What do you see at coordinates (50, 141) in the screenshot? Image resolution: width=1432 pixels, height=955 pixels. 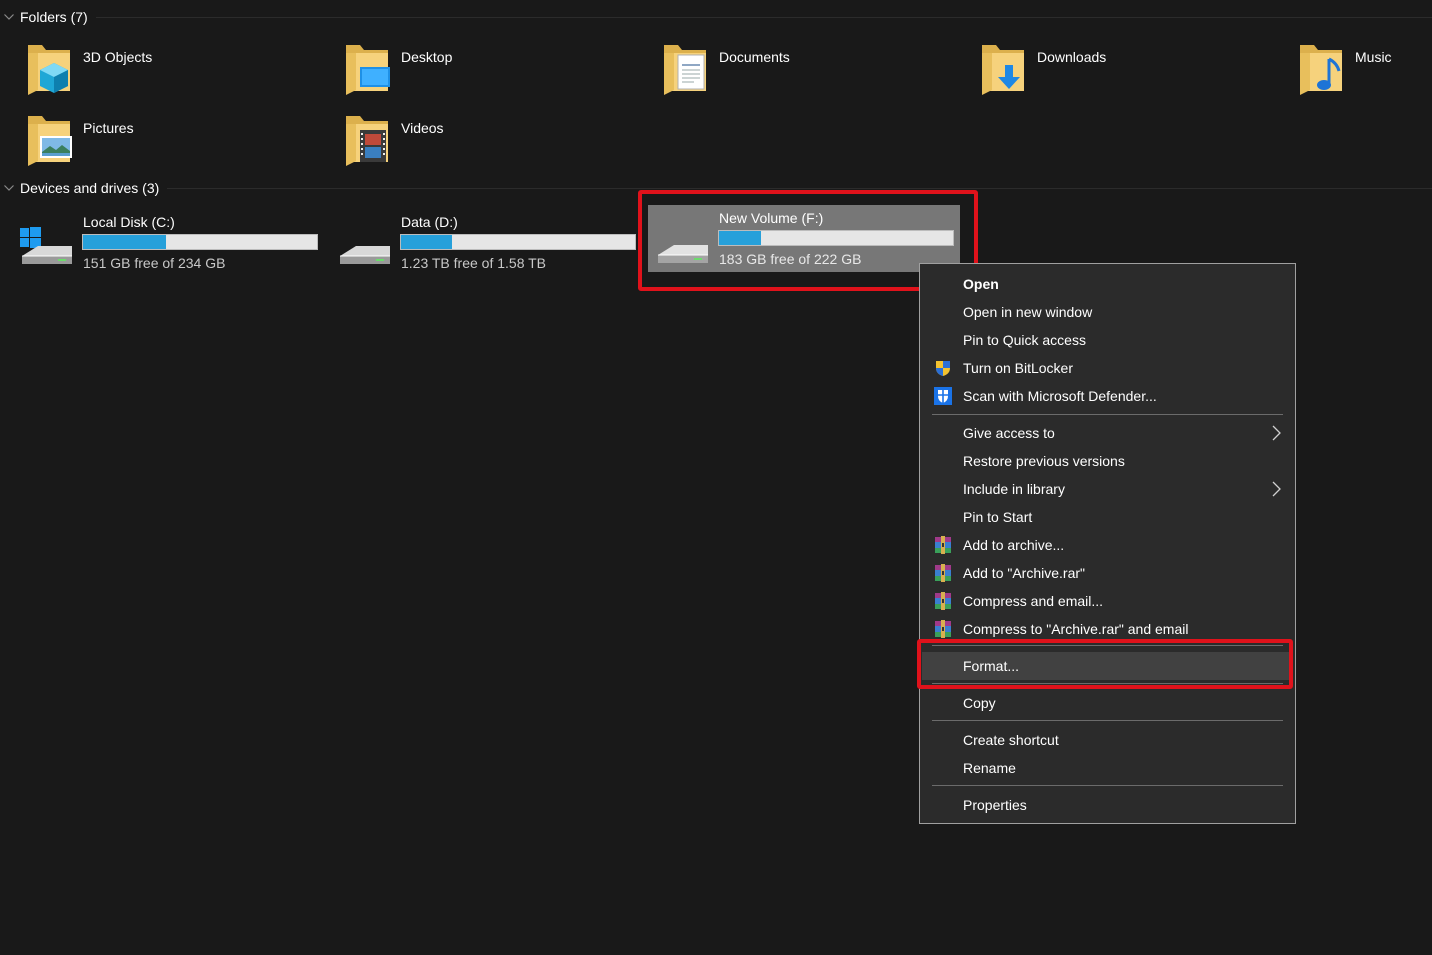 I see `pictures-folder-icon` at bounding box center [50, 141].